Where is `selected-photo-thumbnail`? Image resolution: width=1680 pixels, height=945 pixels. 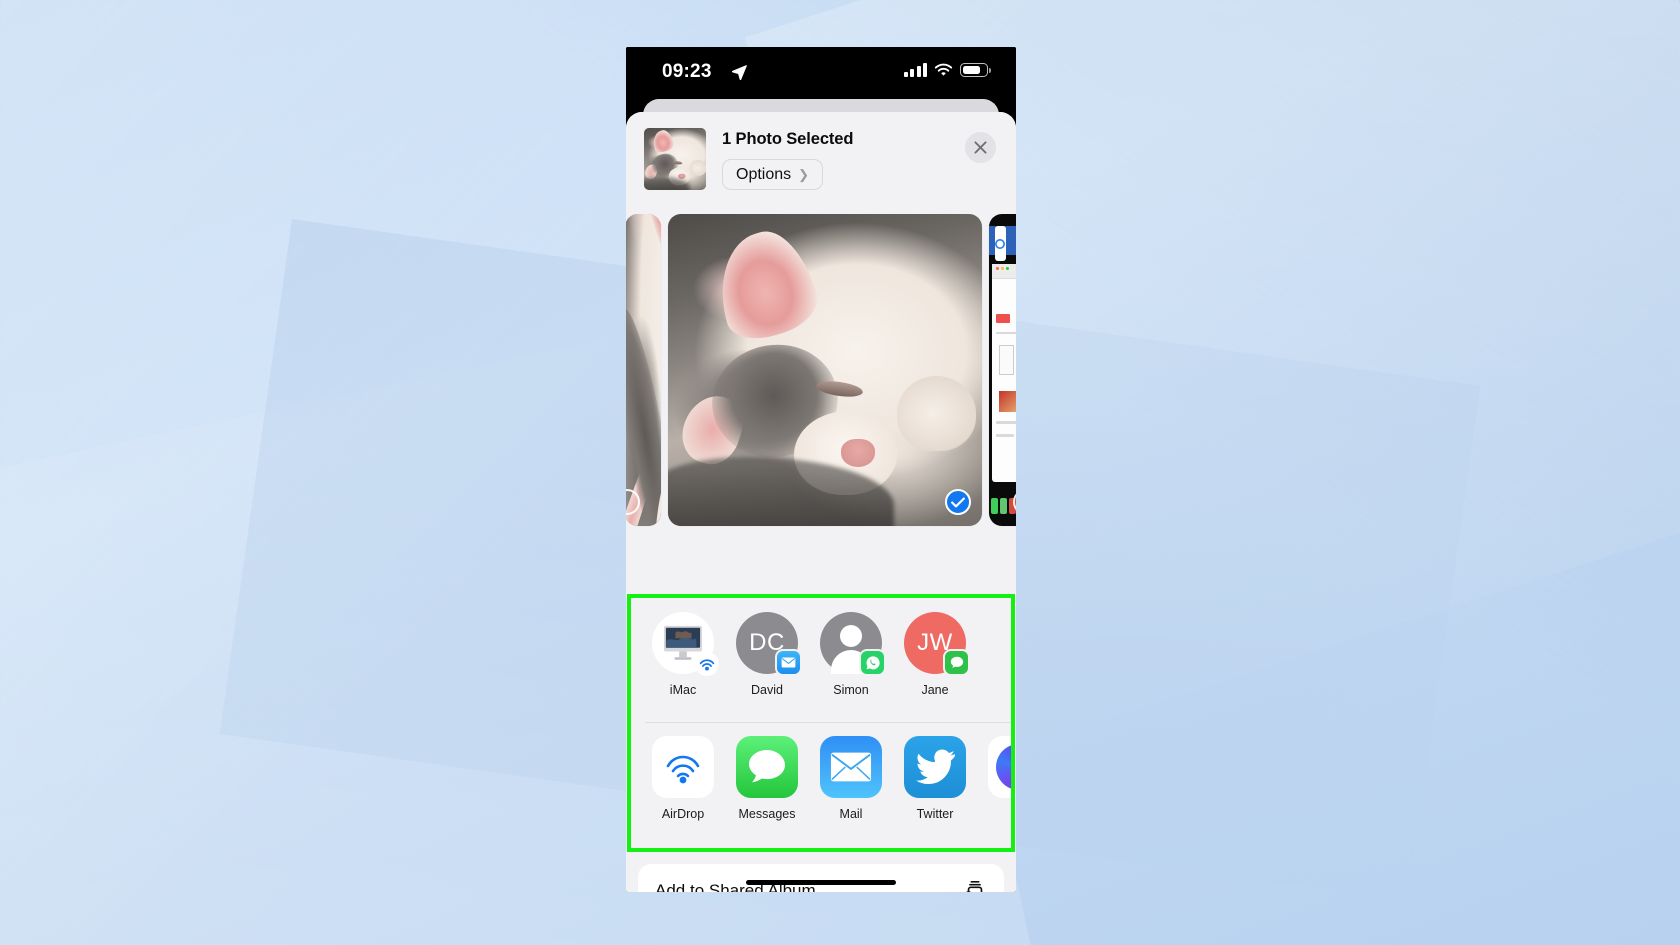 selected-photo-thumbnail is located at coordinates (675, 159).